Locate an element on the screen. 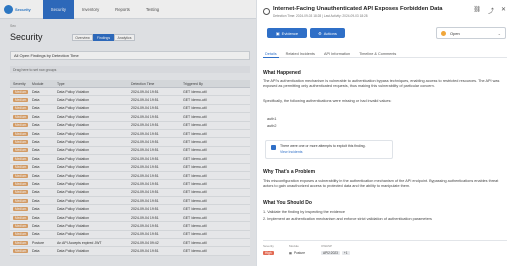  todo-heading: What You Should Do is located at coordinates (287, 203).